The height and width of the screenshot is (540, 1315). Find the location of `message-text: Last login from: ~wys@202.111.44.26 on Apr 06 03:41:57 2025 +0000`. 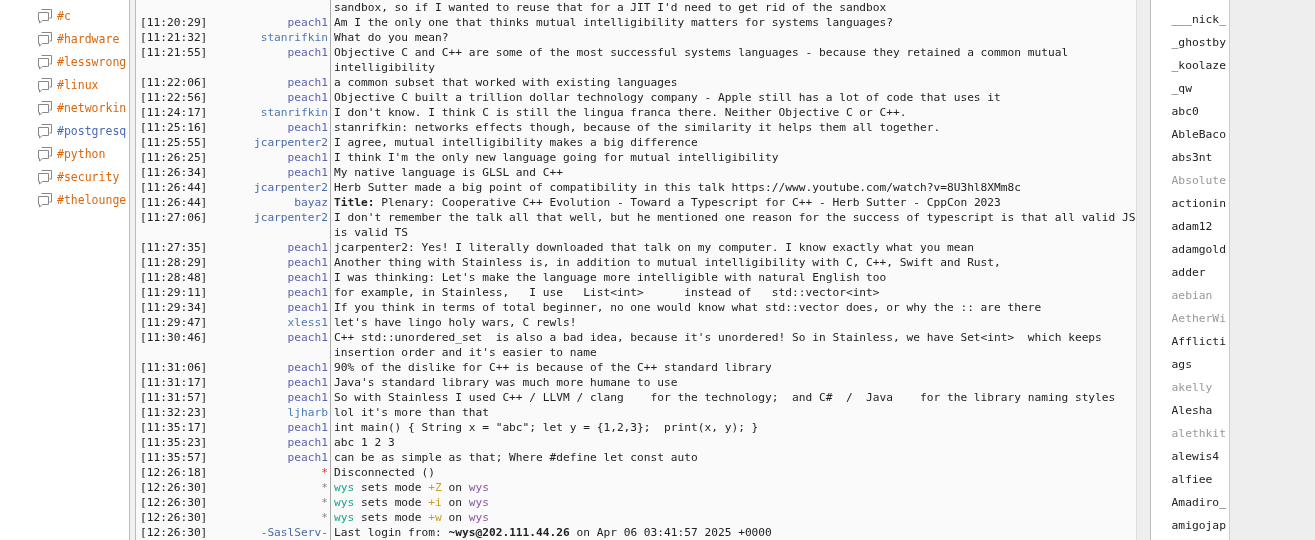

message-text: Last login from: ~wys@202.111.44.26 on Apr 06 03:41:57 2025 +0000 is located at coordinates (553, 532).